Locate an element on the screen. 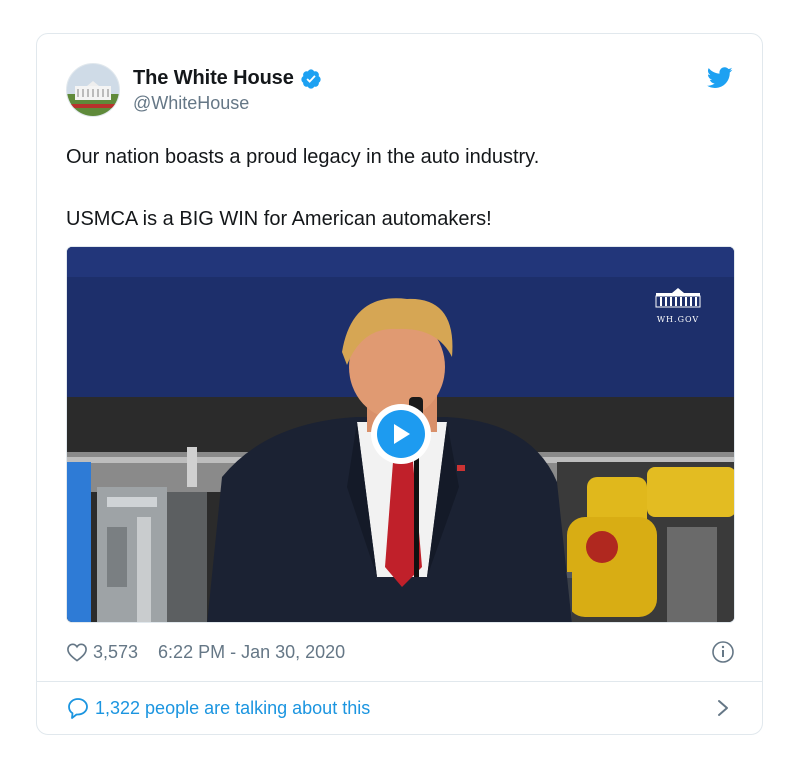 This screenshot has height=772, width=800. avatar is located at coordinates (93, 90).